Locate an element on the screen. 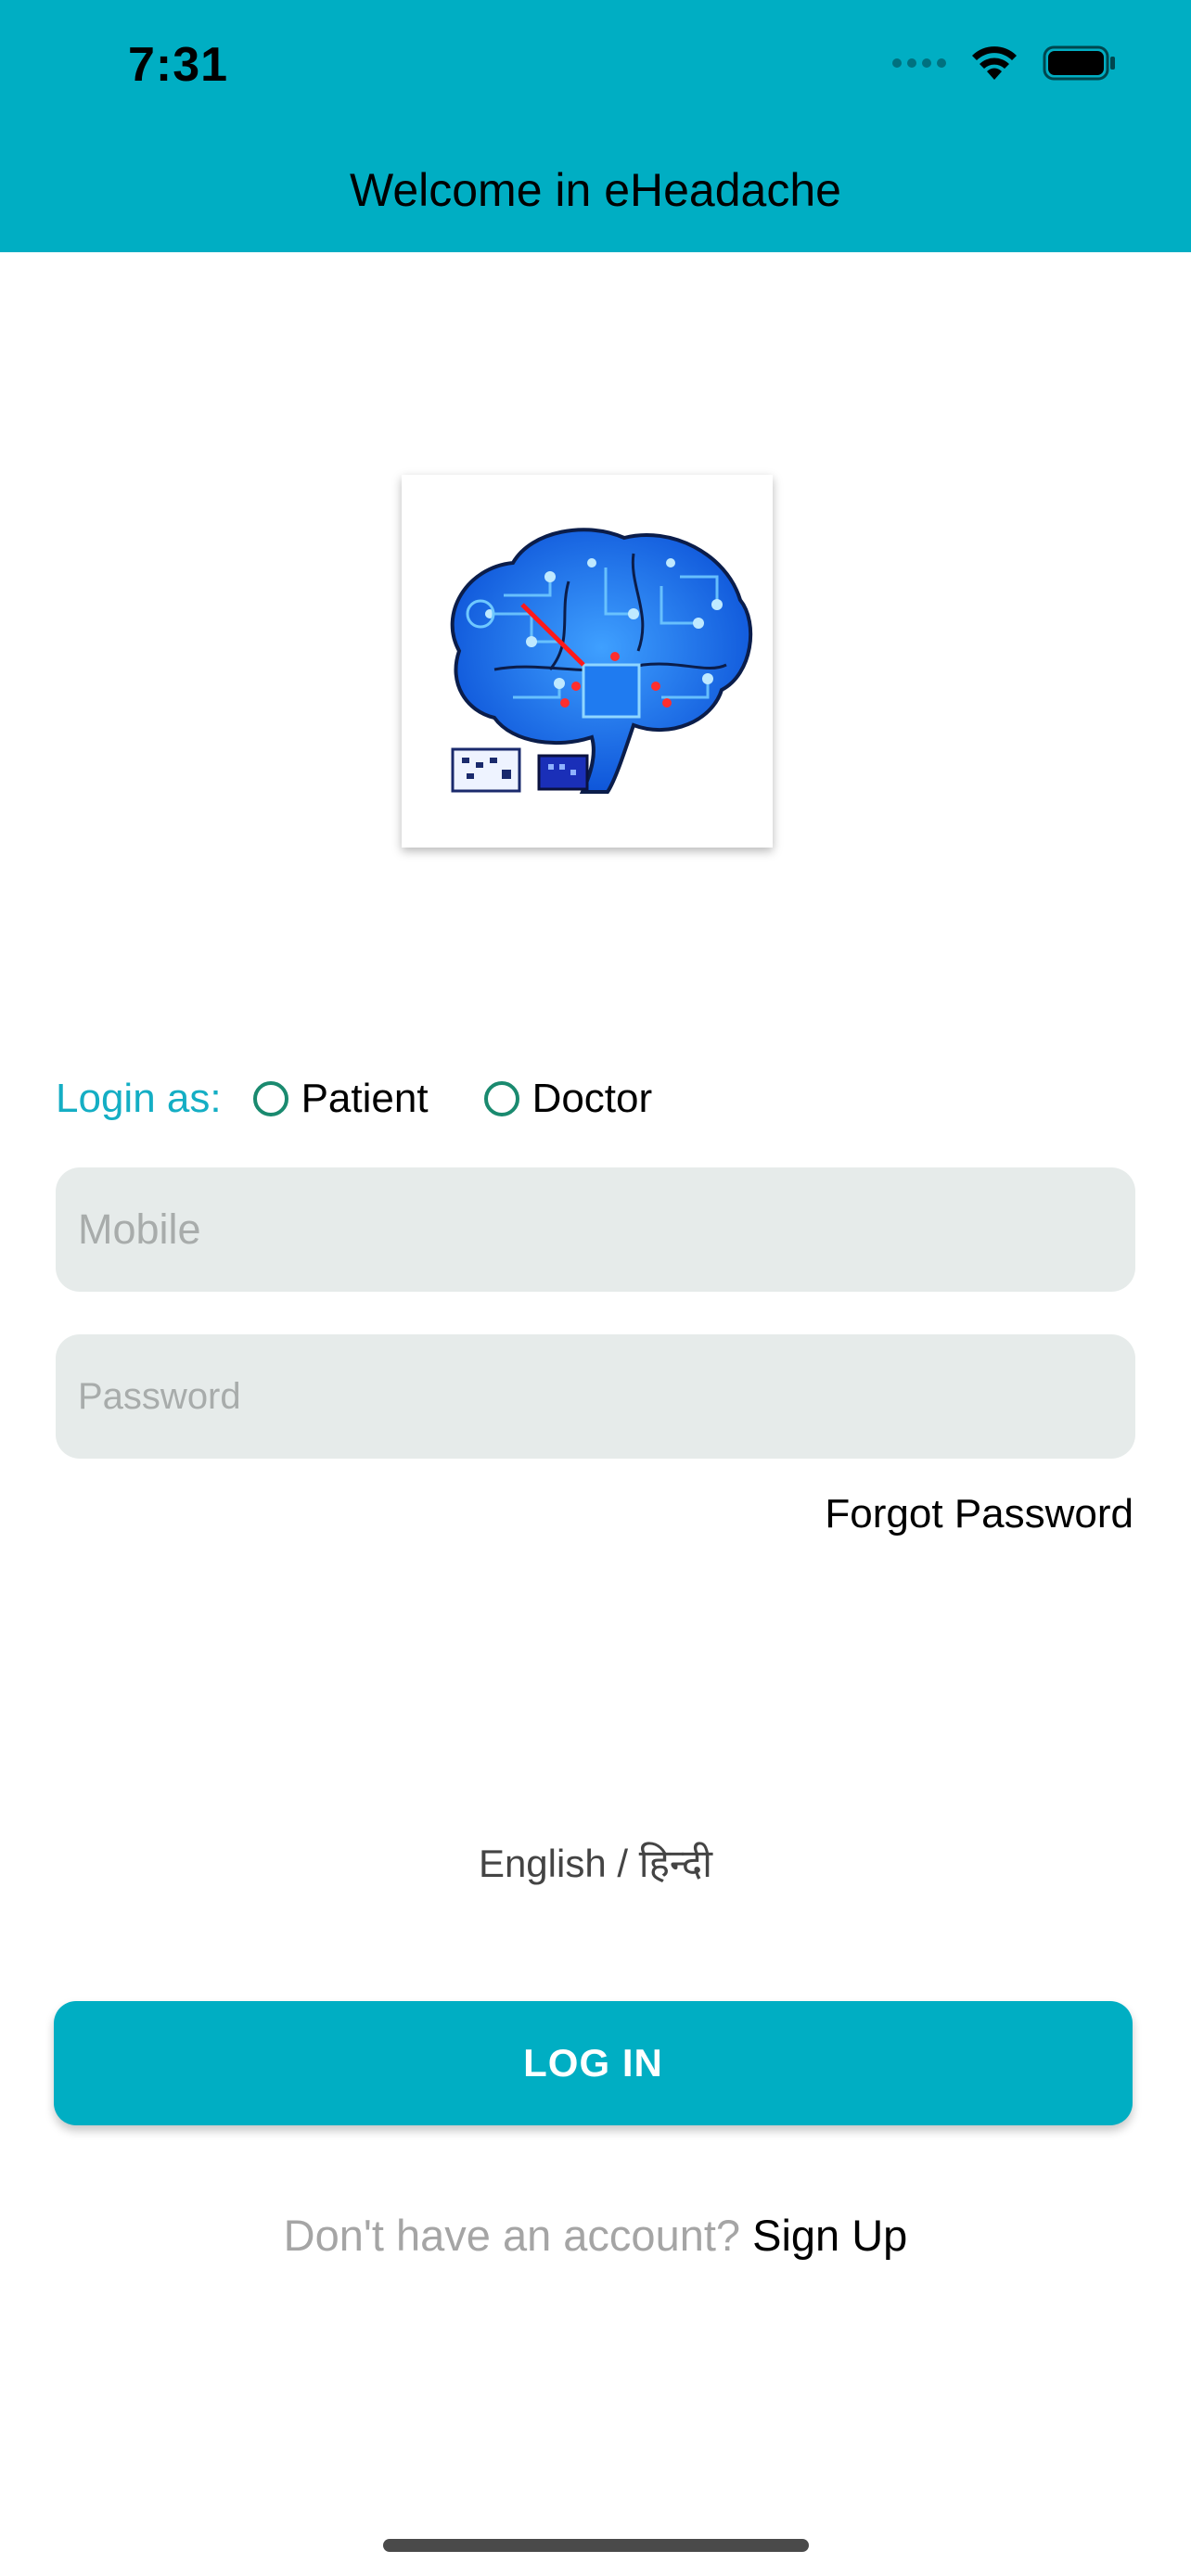  forgot-password-link: Forgot Password is located at coordinates (979, 1514).